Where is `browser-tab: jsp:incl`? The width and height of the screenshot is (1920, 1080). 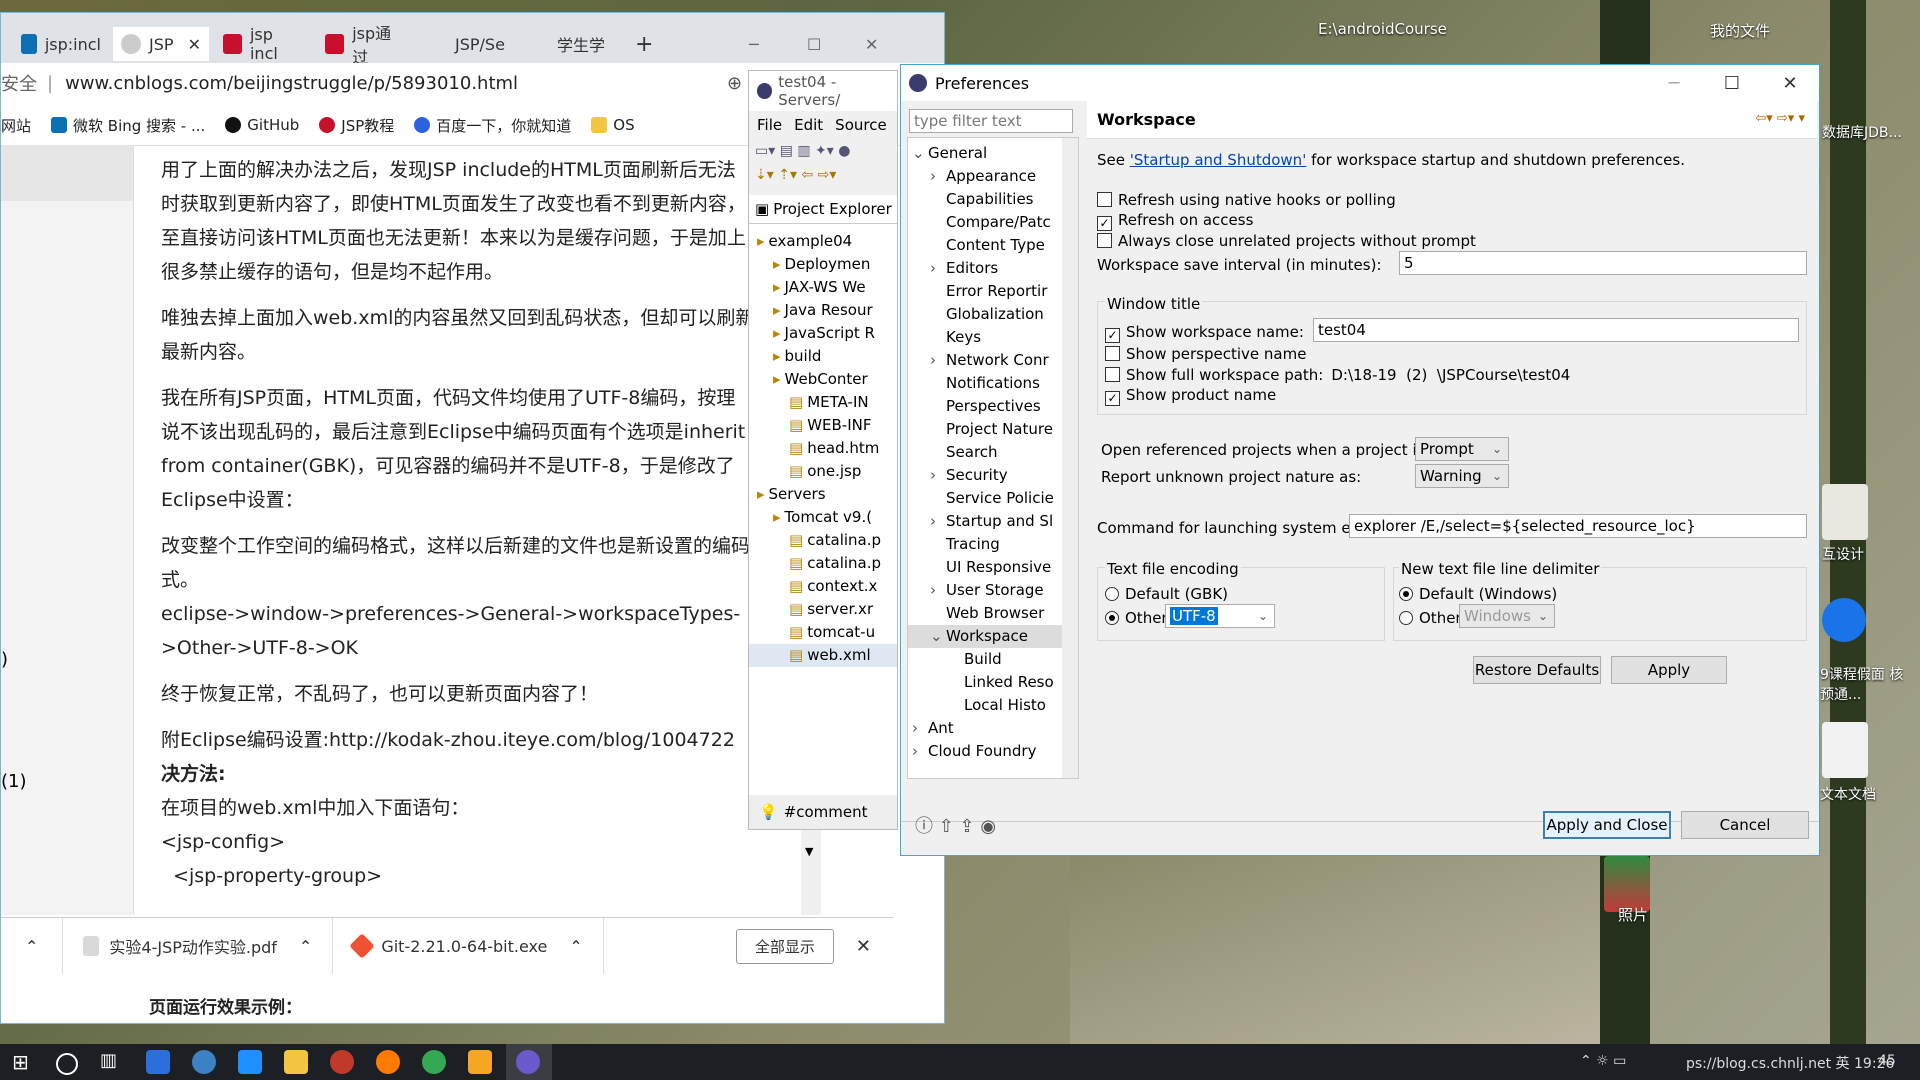
browser-tab: jsp:incl is located at coordinates (61, 44).